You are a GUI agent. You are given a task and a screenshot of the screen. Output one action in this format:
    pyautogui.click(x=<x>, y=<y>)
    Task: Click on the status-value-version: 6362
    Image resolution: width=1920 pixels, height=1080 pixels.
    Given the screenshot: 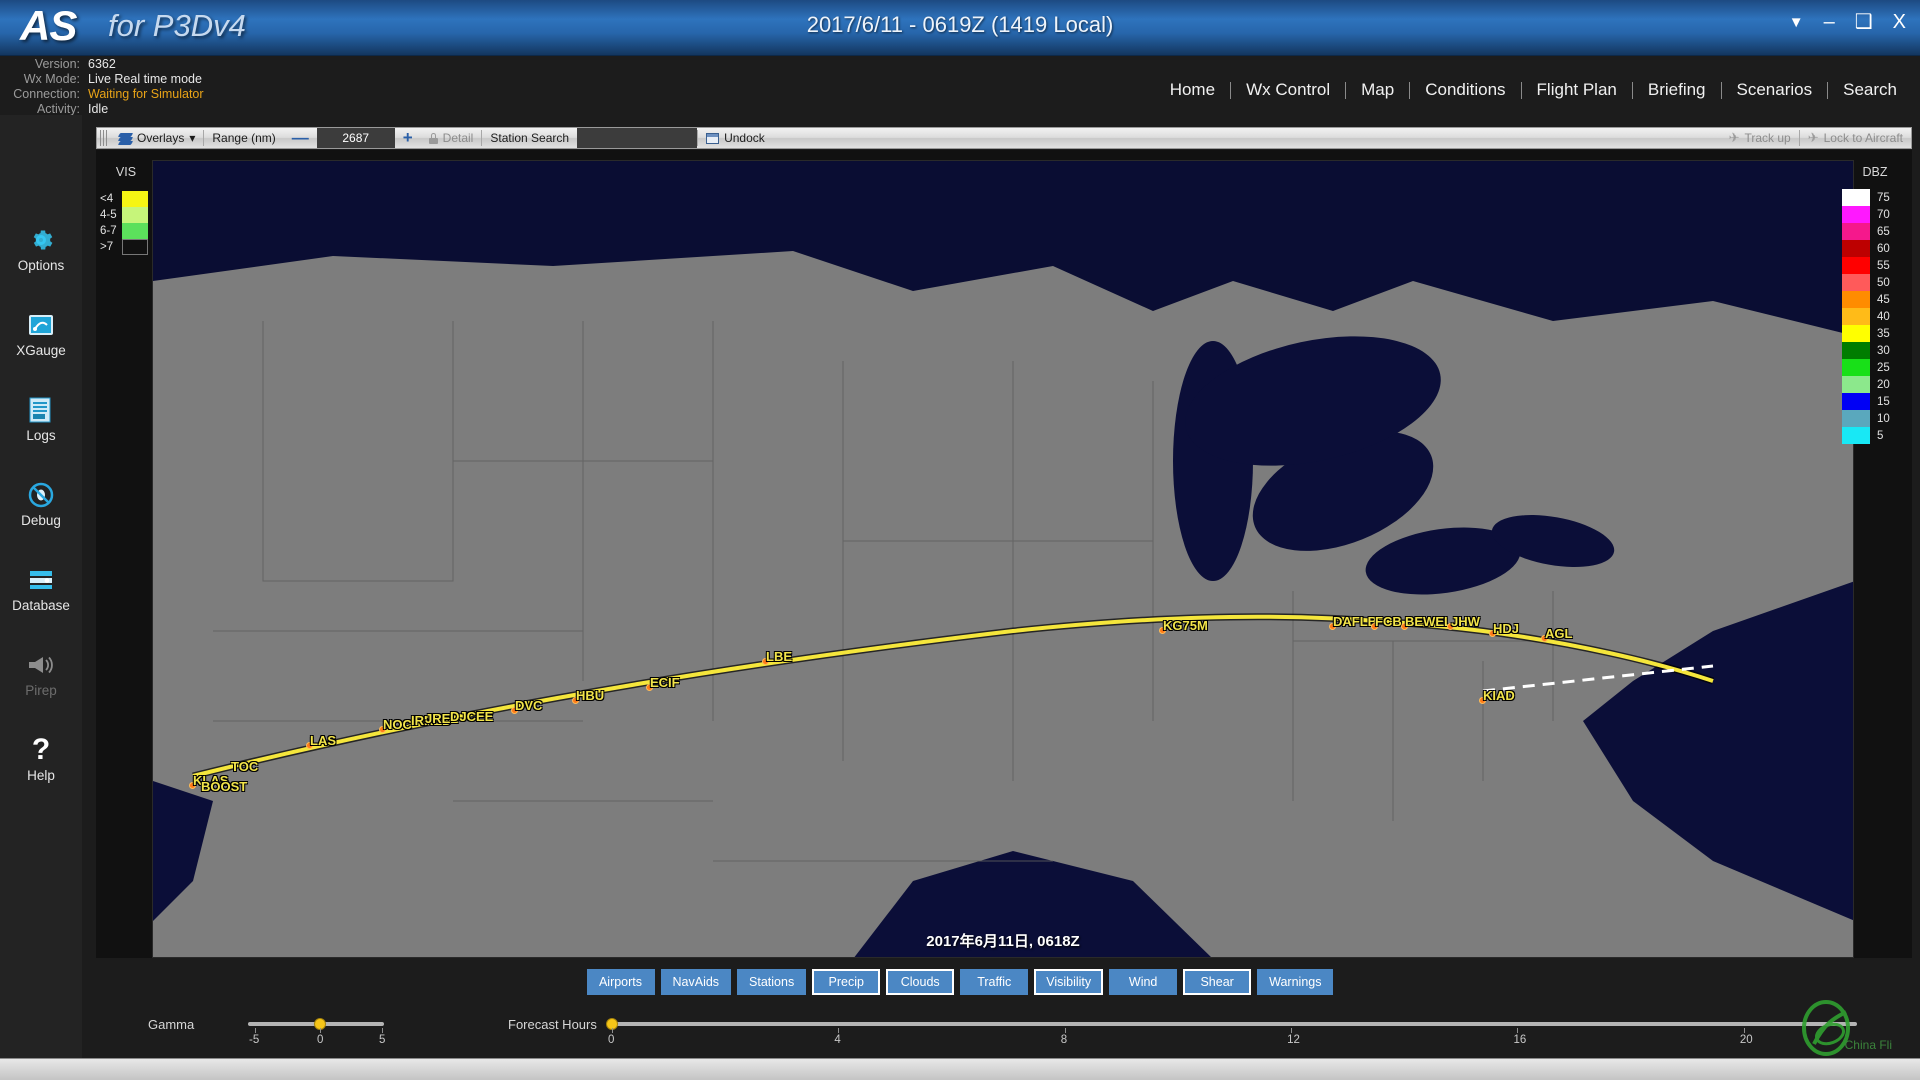 What is the action you would take?
    pyautogui.click(x=102, y=64)
    